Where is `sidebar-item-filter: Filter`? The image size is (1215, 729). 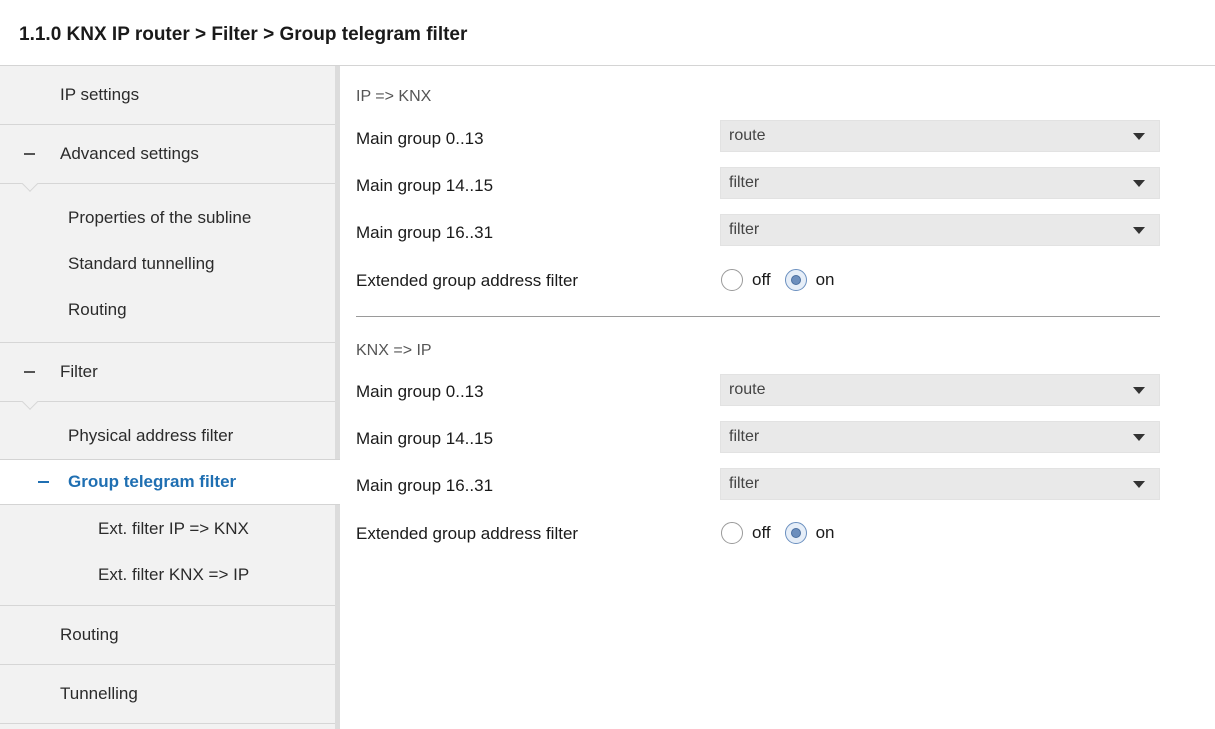
sidebar-item-filter: Filter is located at coordinates (167, 372).